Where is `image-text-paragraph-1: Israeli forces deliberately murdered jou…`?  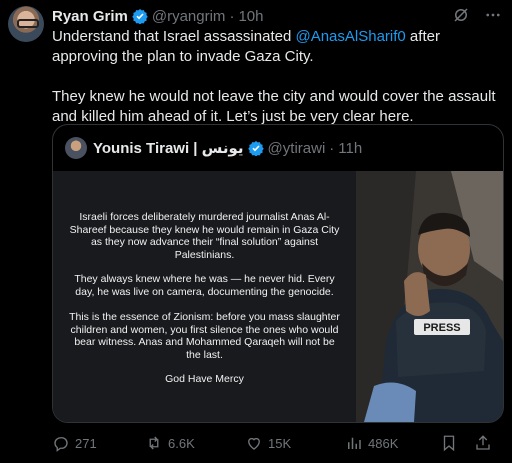 image-text-paragraph-1: Israeli forces deliberately murdered jou… is located at coordinates (204, 236).